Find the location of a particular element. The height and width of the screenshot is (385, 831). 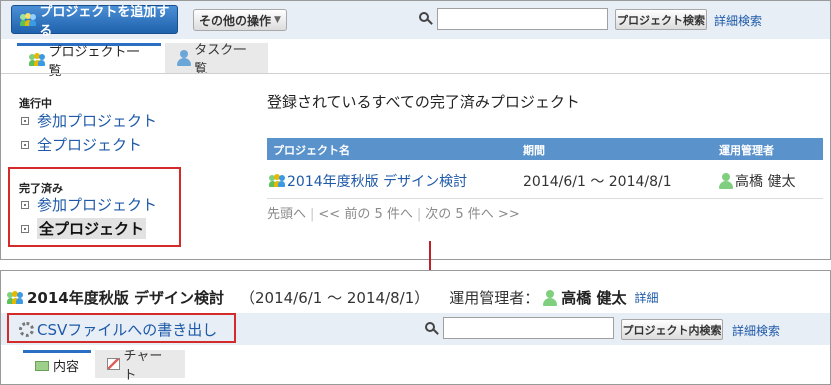

pager-next: 次の 5 件へ >> is located at coordinates (472, 214).